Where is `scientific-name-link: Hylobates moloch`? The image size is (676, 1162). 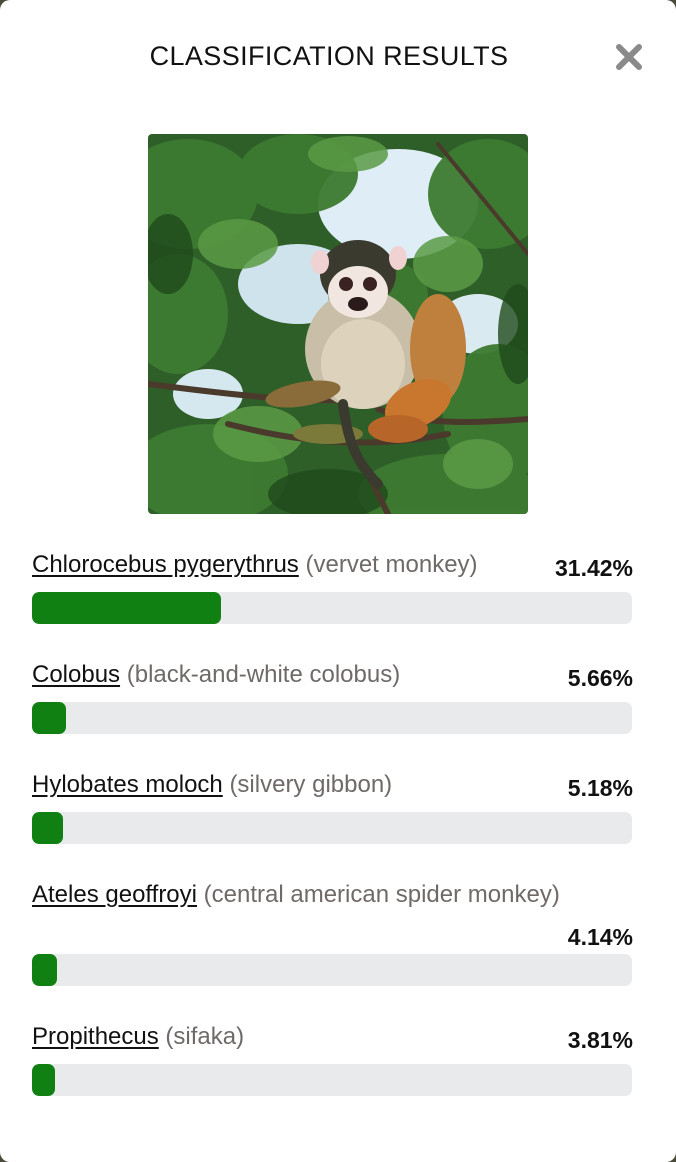
scientific-name-link: Hylobates moloch is located at coordinates (127, 784).